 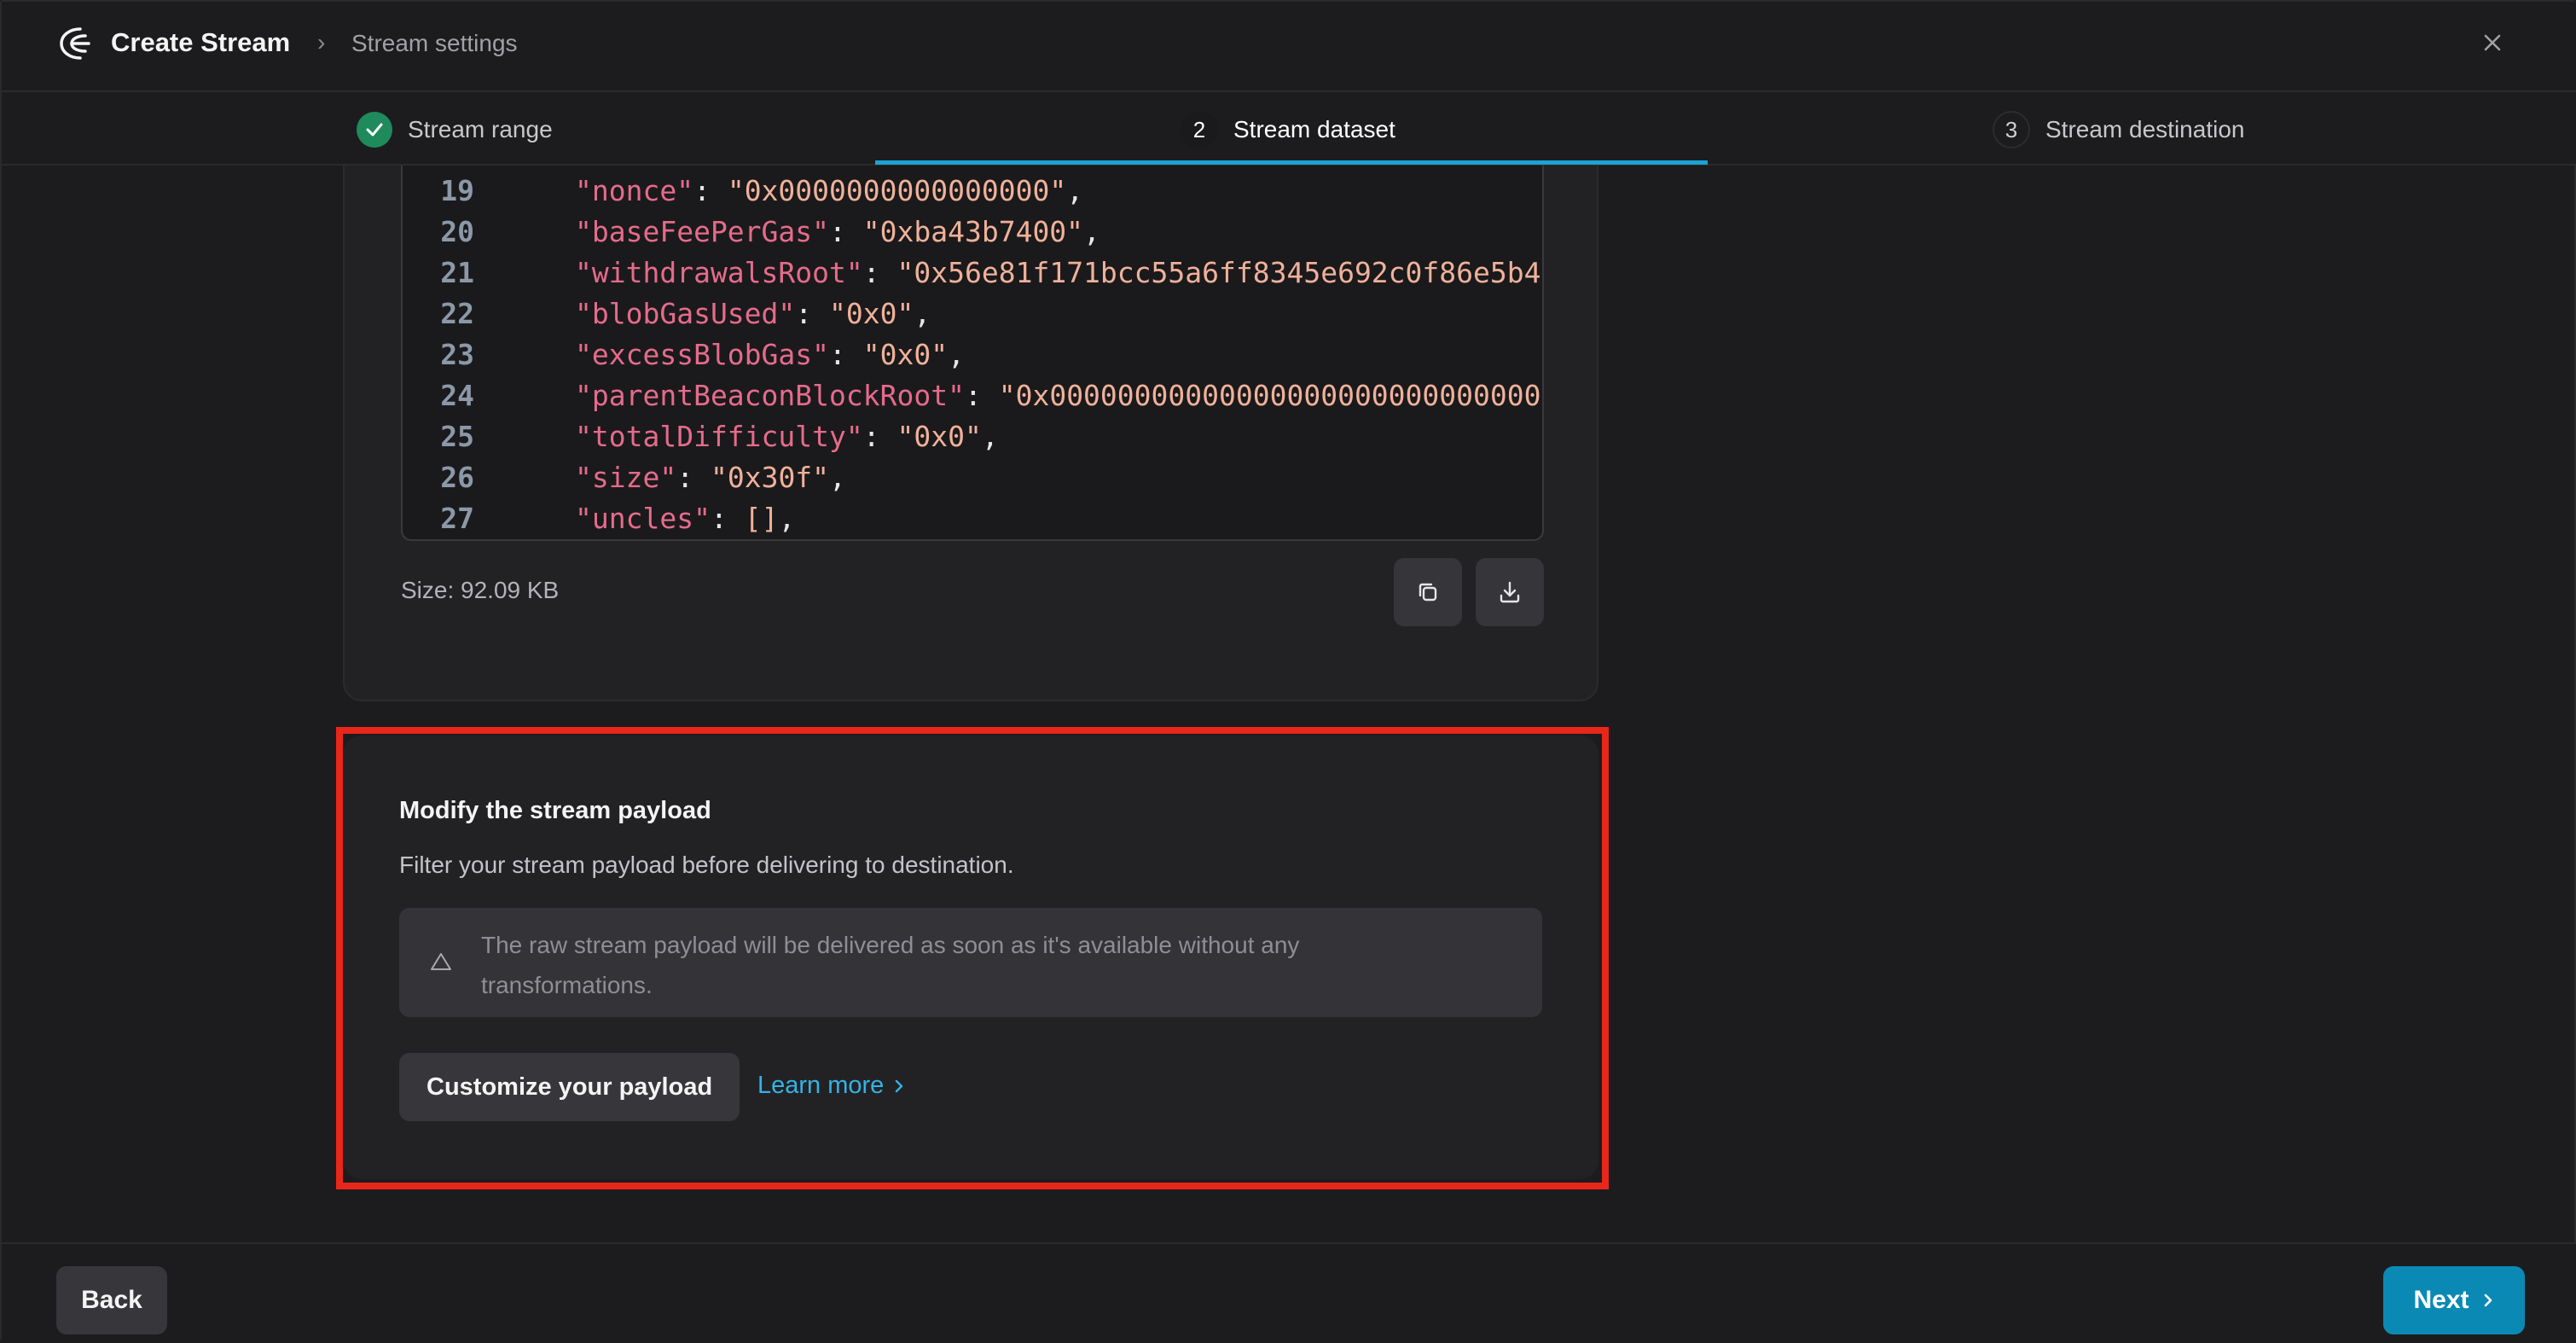 I want to click on code-line: 20 "baseFeePerGas": "0xba43b7400",, so click(x=770, y=231).